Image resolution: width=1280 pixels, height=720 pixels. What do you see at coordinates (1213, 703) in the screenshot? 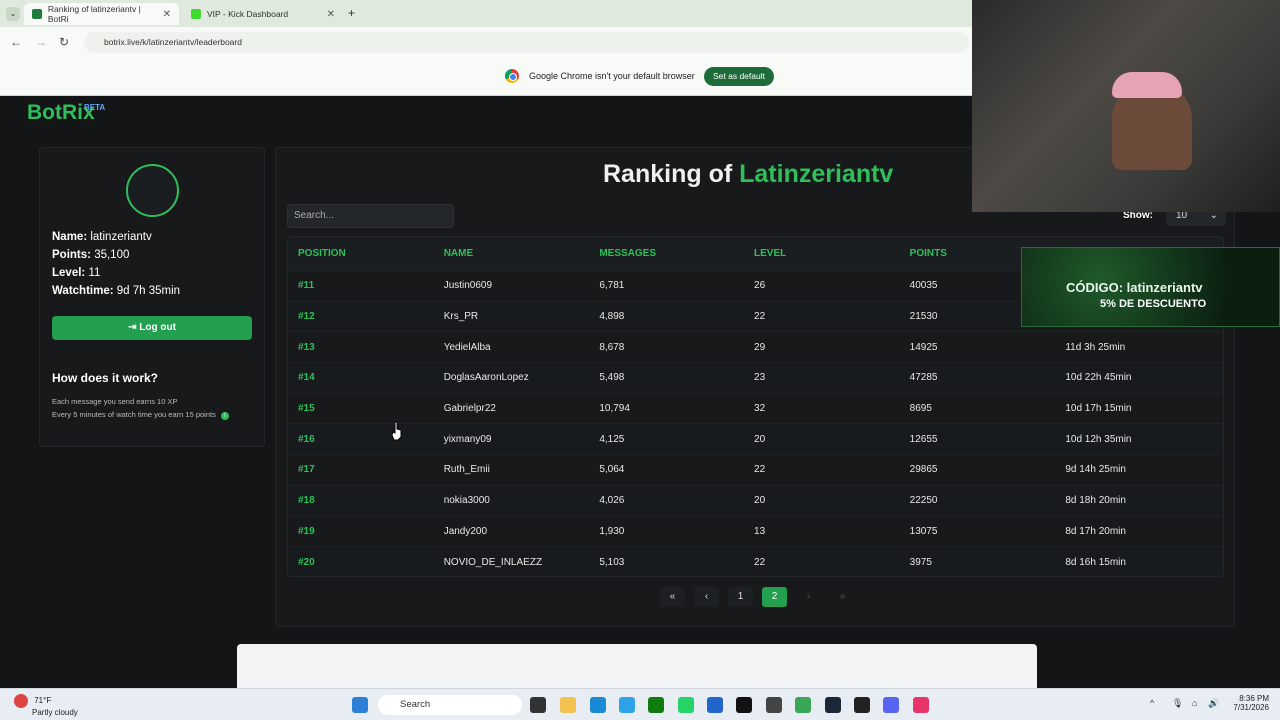
I see `volume-icon: 🔊` at bounding box center [1213, 703].